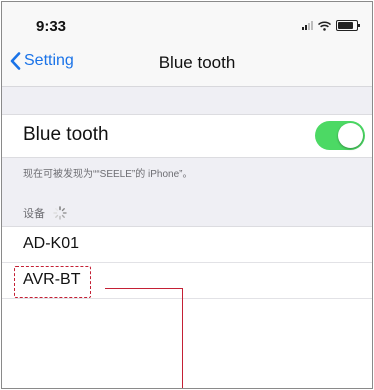 The height and width of the screenshot is (390, 374). I want to click on bluetooth-row: Blue tooth, so click(187, 136).